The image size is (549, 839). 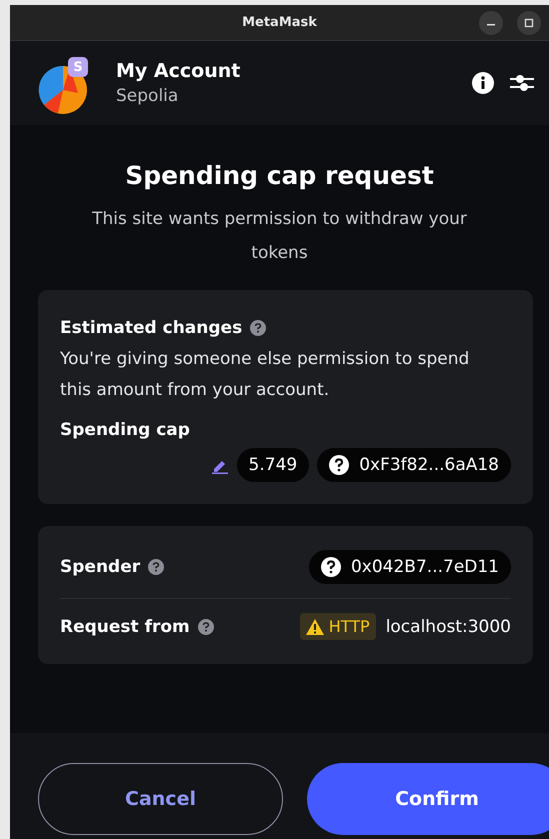 I want to click on network-name: Sepolia, so click(x=148, y=96).